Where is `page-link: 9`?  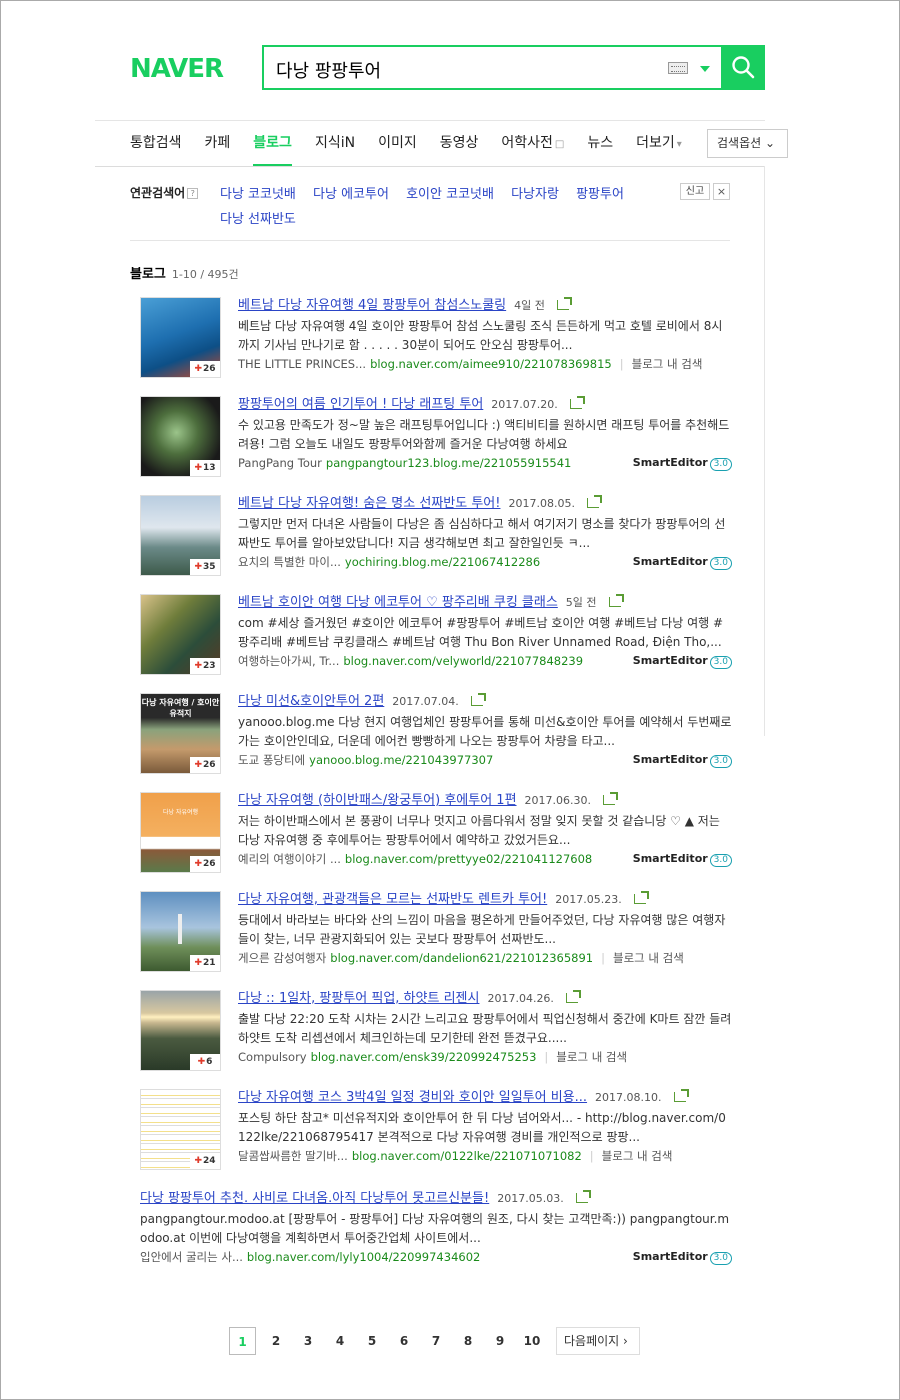
page-link: 9 is located at coordinates (500, 1341).